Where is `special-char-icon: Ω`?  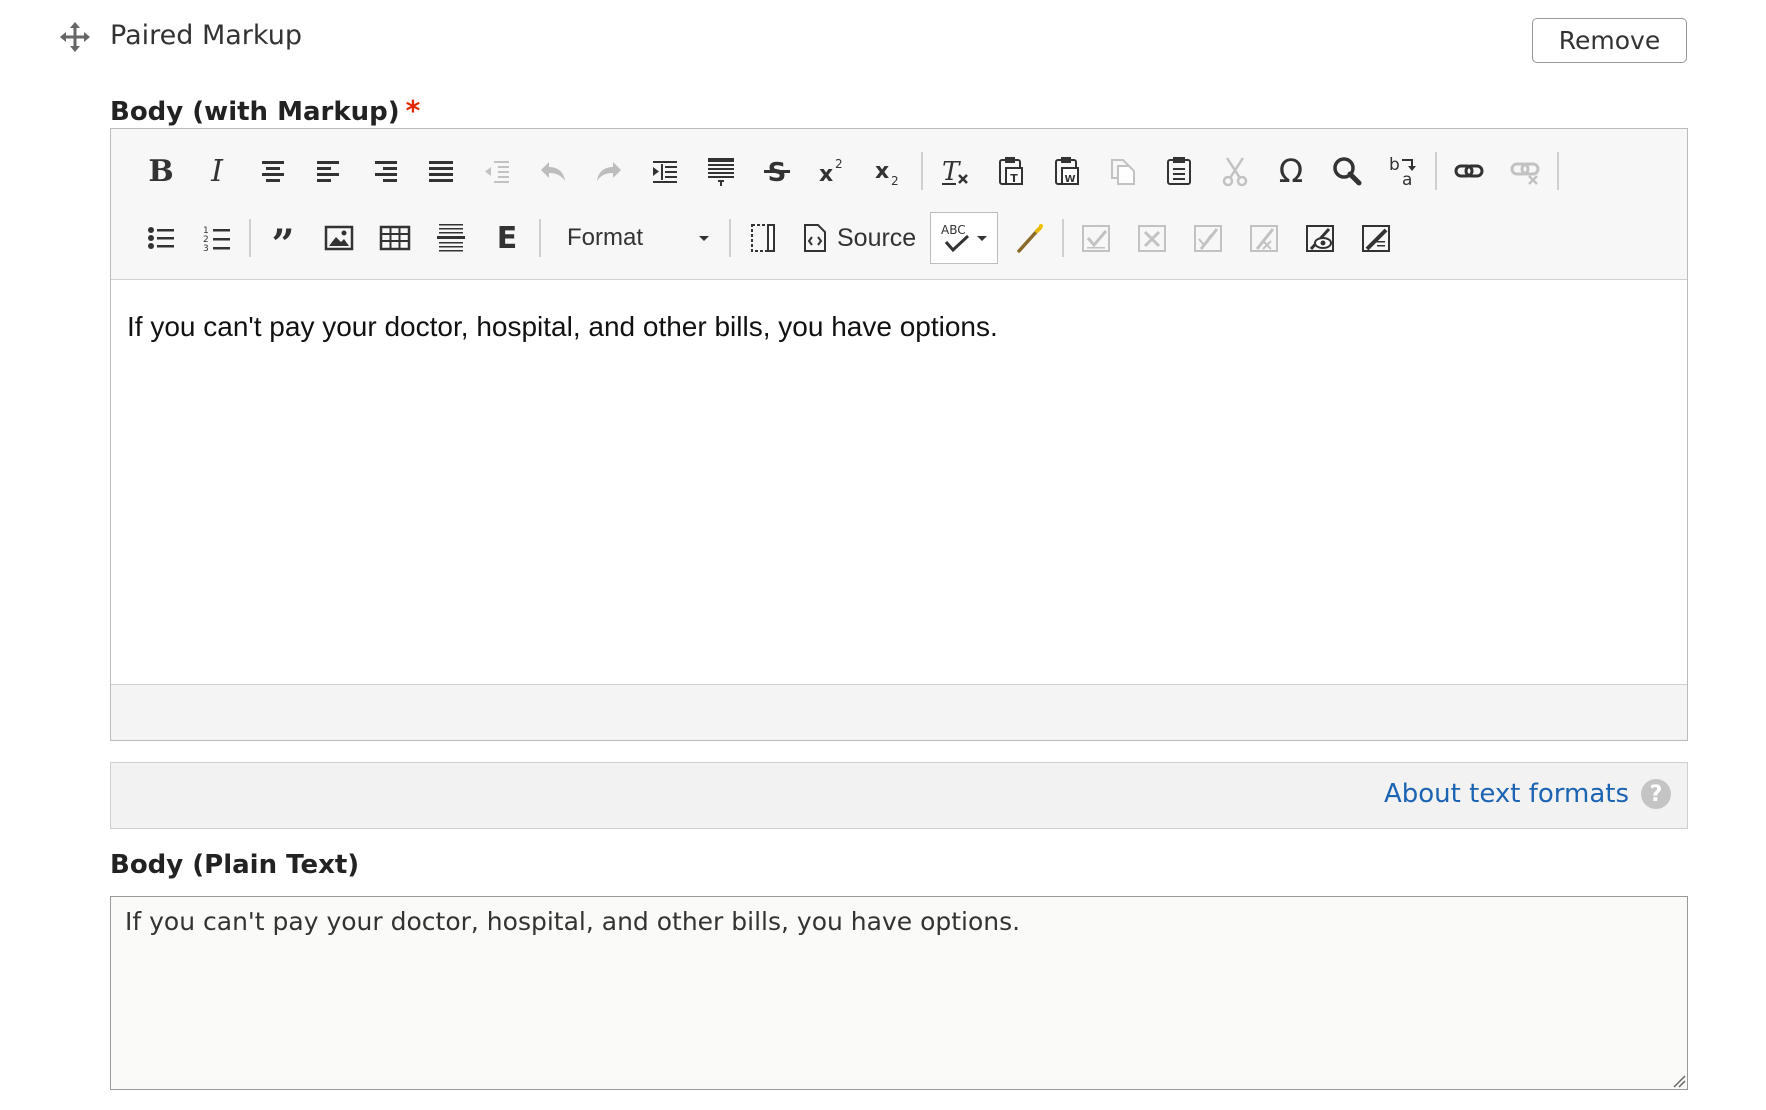 special-char-icon: Ω is located at coordinates (1291, 171).